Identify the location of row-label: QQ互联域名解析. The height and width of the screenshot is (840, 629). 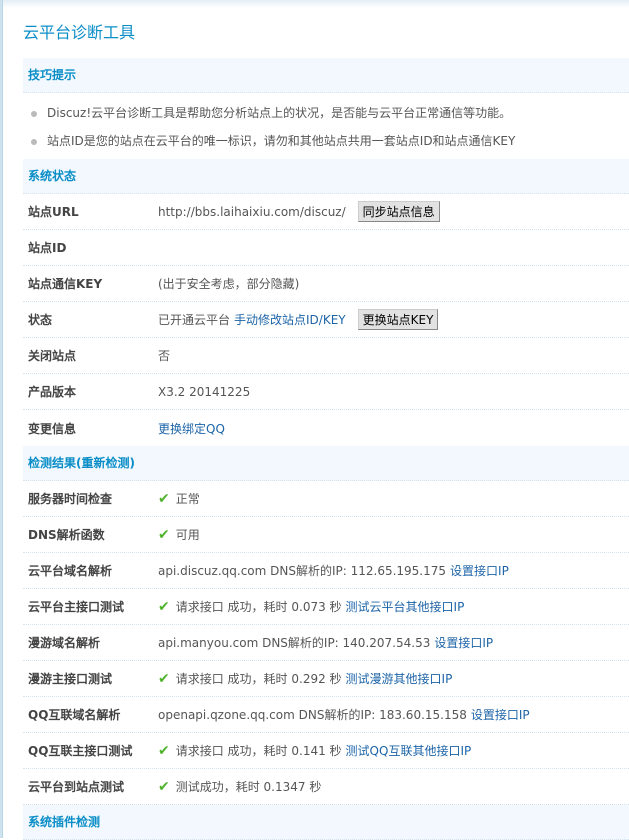
(74, 715).